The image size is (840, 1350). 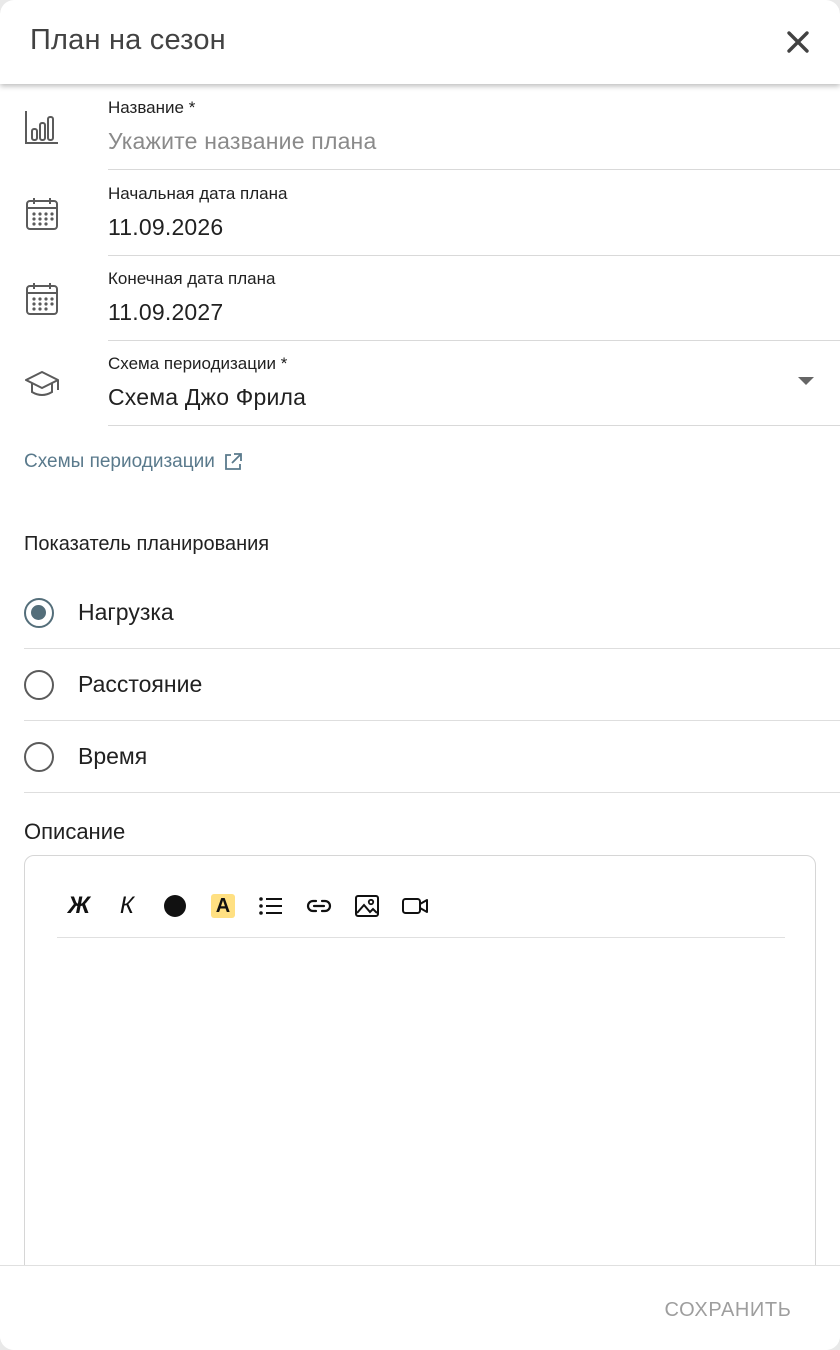 I want to click on color-circle-icon, so click(x=175, y=906).